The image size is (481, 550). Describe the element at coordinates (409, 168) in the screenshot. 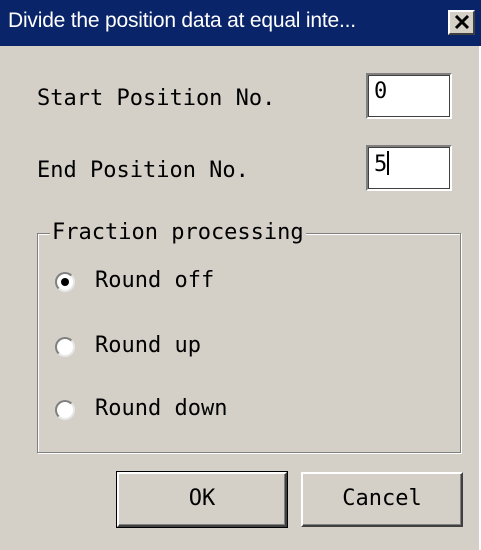

I see `end-position-input: 5` at that location.